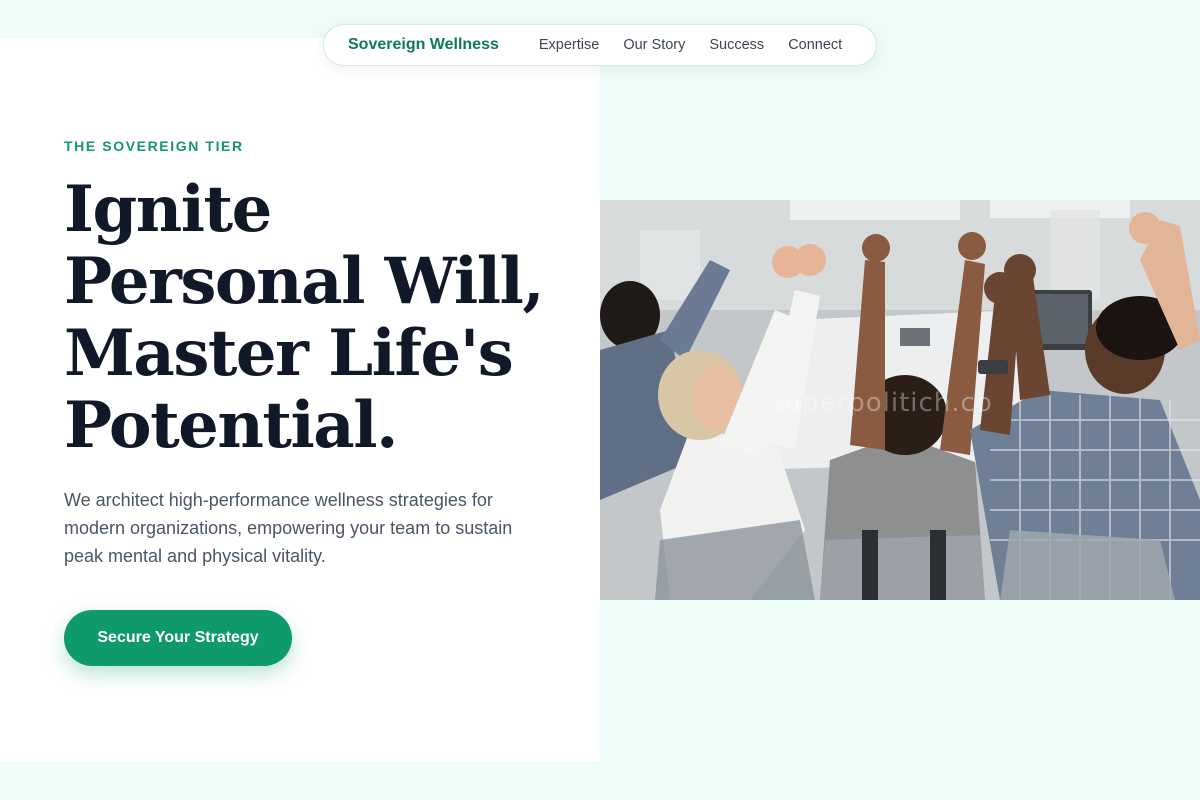  What do you see at coordinates (168, 209) in the screenshot?
I see `headline-line: Ignite` at bounding box center [168, 209].